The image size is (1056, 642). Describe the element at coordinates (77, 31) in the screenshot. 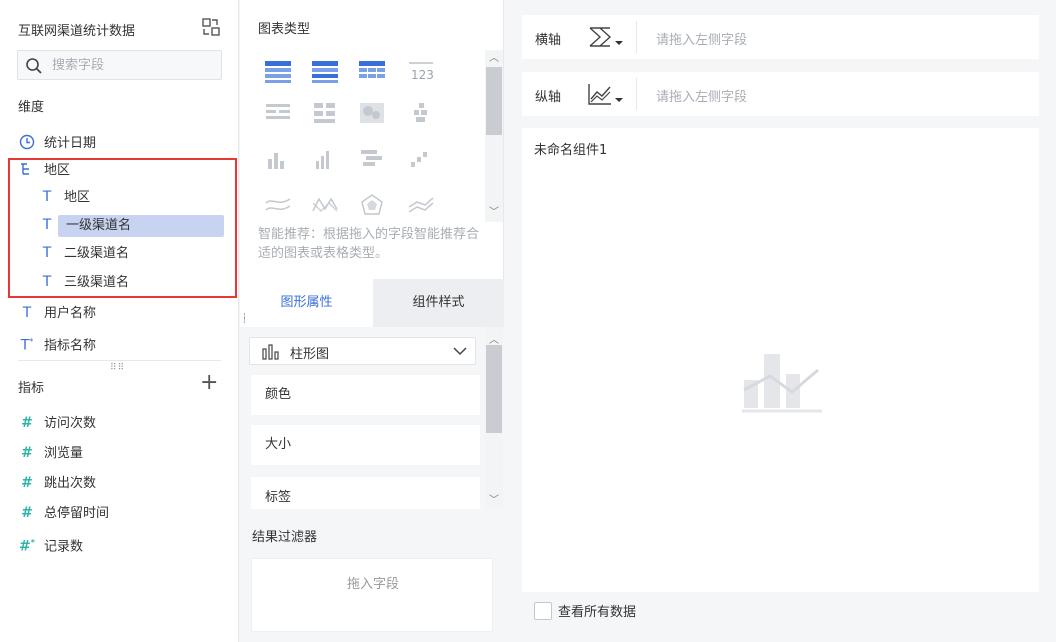

I see `dataset-title: 互联网渠道统计数据` at that location.